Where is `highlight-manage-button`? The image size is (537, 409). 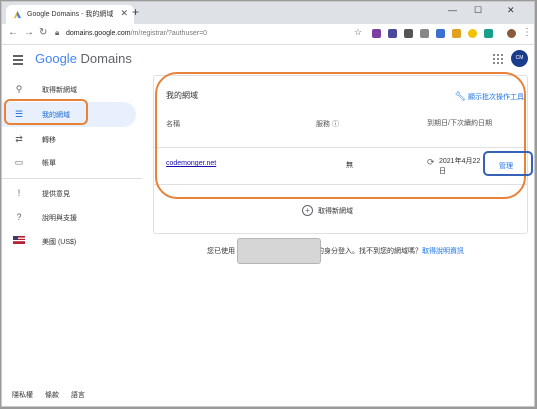
highlight-manage-button is located at coordinates (508, 163).